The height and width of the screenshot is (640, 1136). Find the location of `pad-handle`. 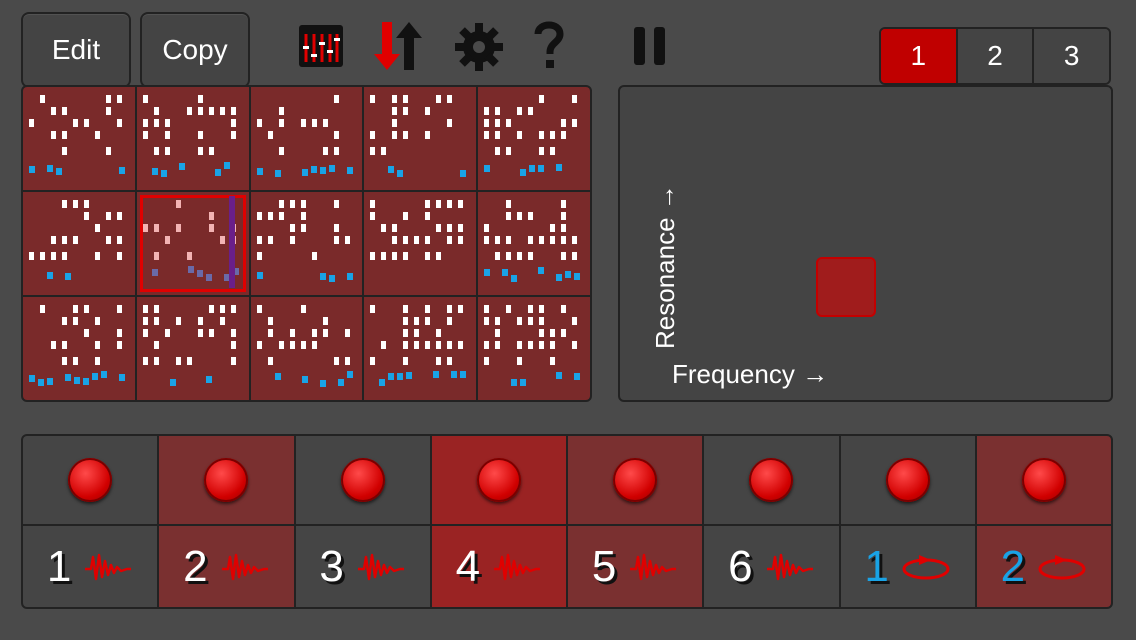

pad-handle is located at coordinates (846, 287).